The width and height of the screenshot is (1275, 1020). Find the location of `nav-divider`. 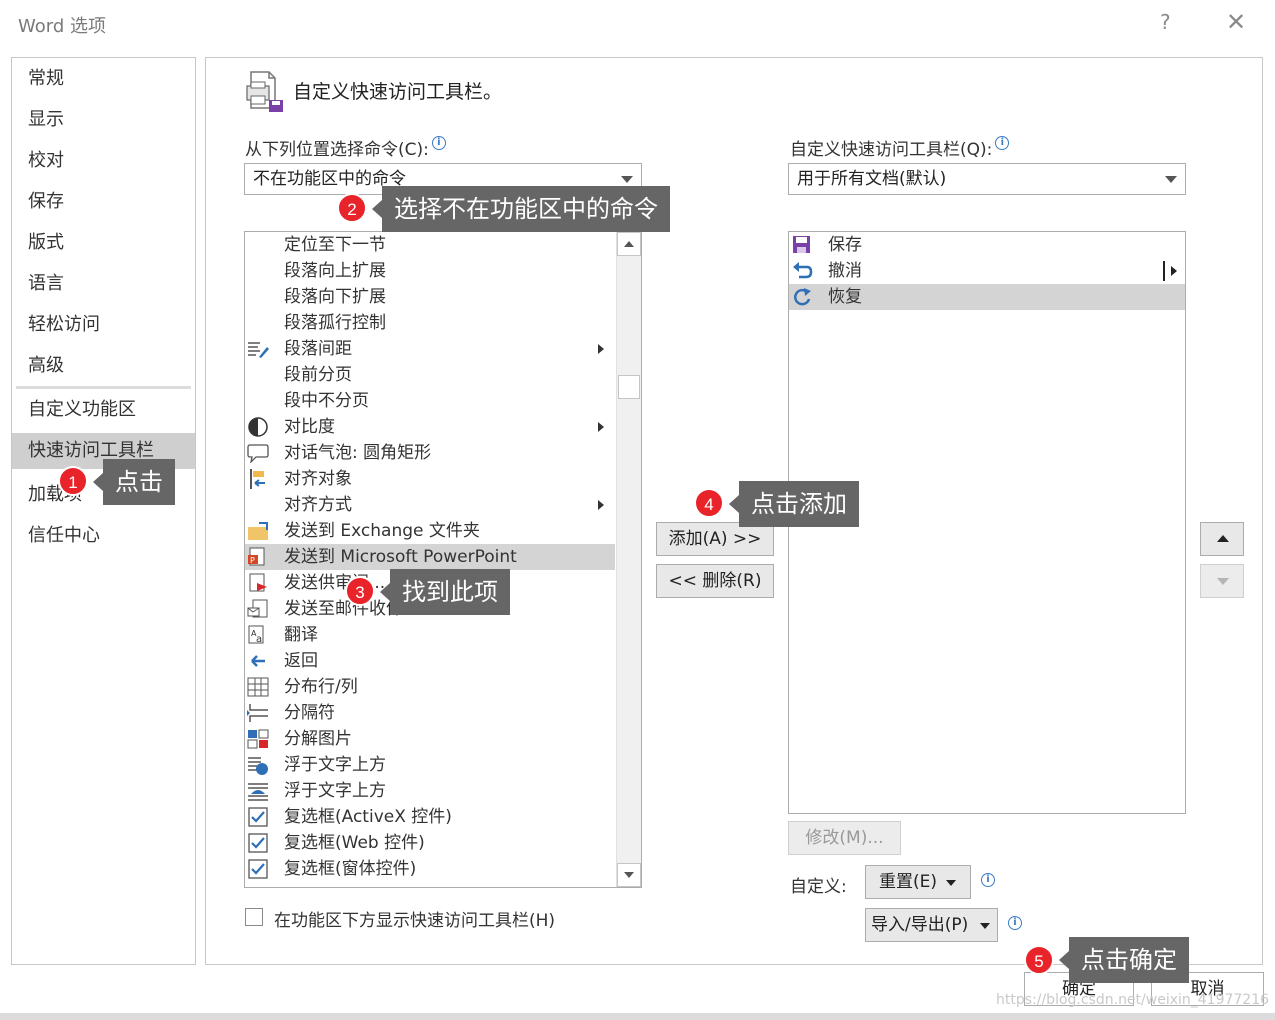

nav-divider is located at coordinates (103, 387).